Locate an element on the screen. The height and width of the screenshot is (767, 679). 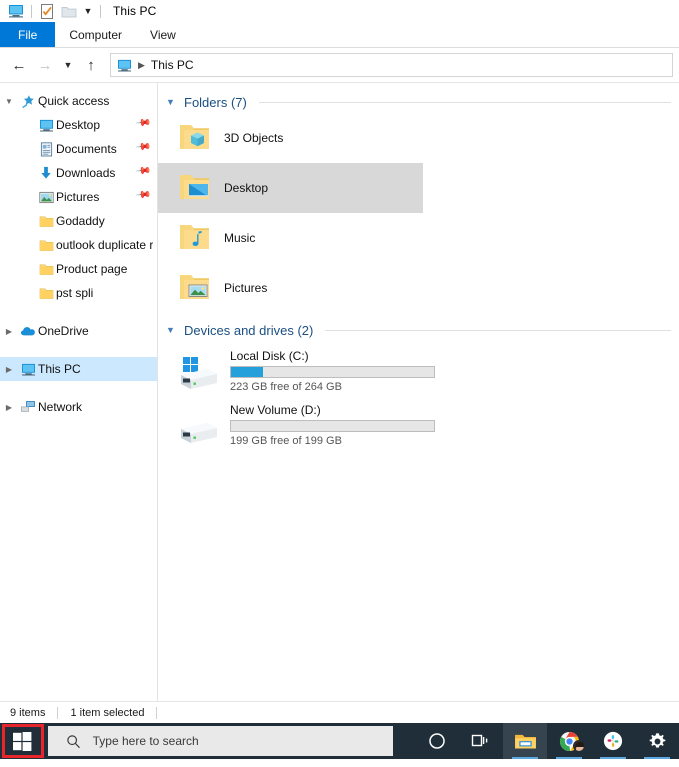
cortana-icon is located at coordinates (437, 741).